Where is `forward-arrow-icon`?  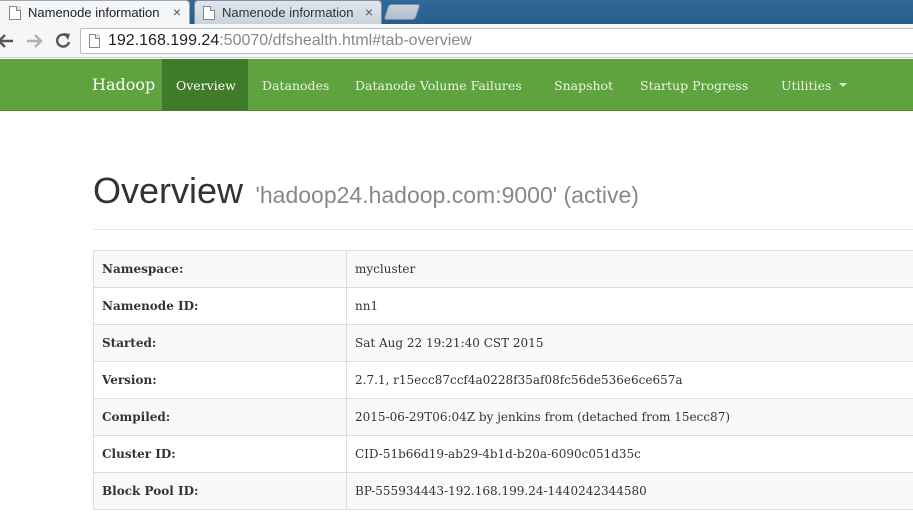
forward-arrow-icon is located at coordinates (34, 41).